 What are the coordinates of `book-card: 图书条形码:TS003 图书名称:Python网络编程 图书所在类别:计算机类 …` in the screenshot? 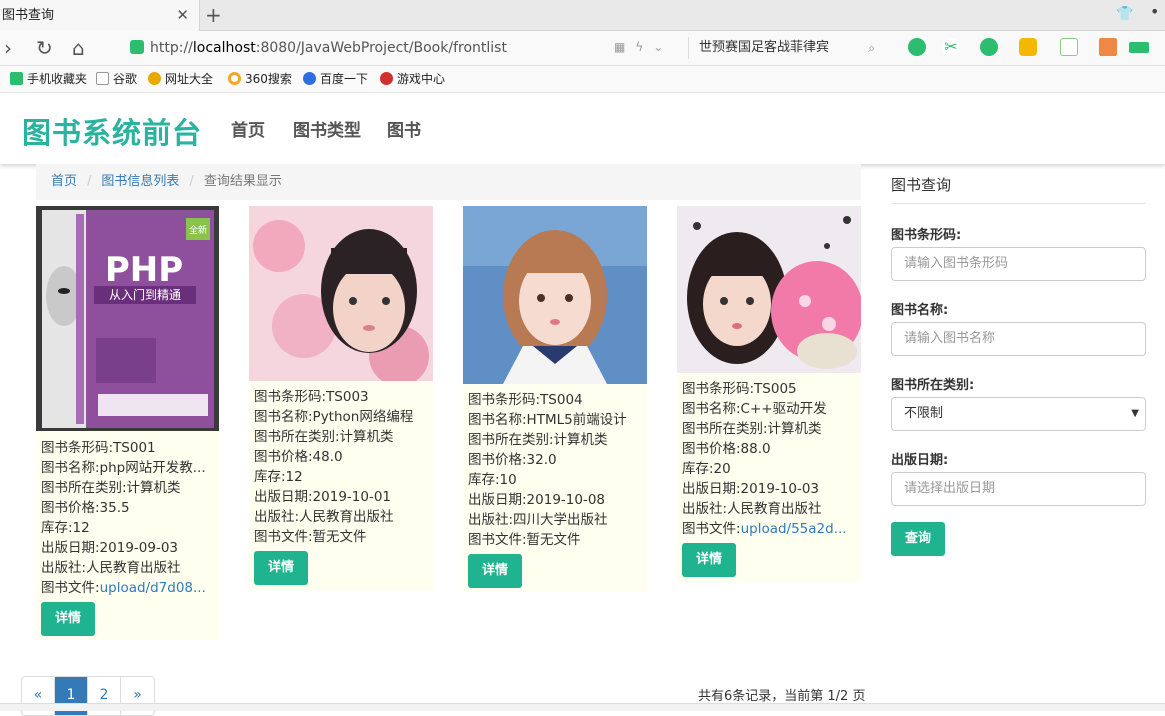 It's located at (341, 398).